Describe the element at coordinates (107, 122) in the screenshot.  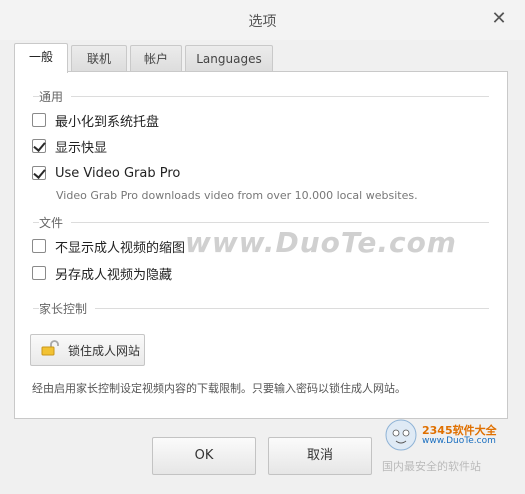
I see `minimize-to-tray-label: 最小化到系统托盘` at that location.